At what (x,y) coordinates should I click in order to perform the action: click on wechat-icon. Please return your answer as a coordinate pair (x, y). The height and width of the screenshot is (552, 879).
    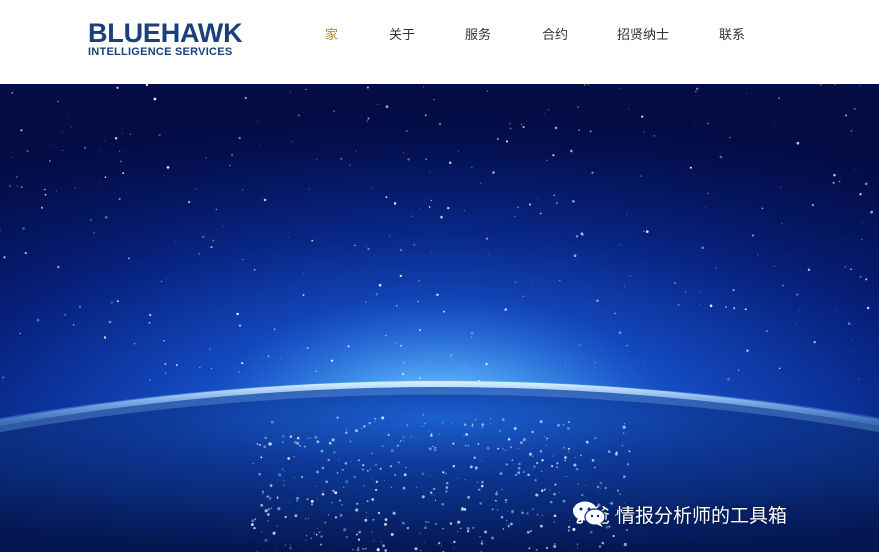
    Looking at the image, I should click on (589, 514).